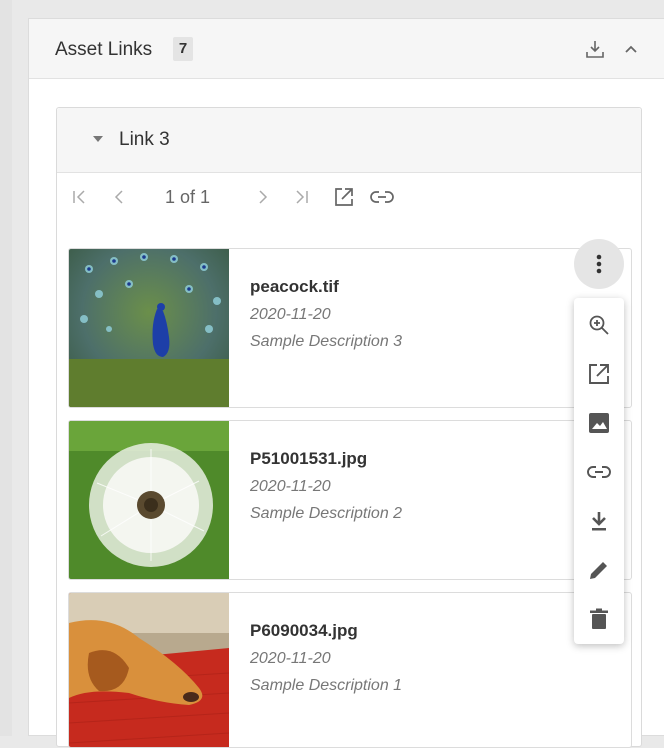 This screenshot has width=664, height=748. What do you see at coordinates (599, 570) in the screenshot?
I see `edit-icon` at bounding box center [599, 570].